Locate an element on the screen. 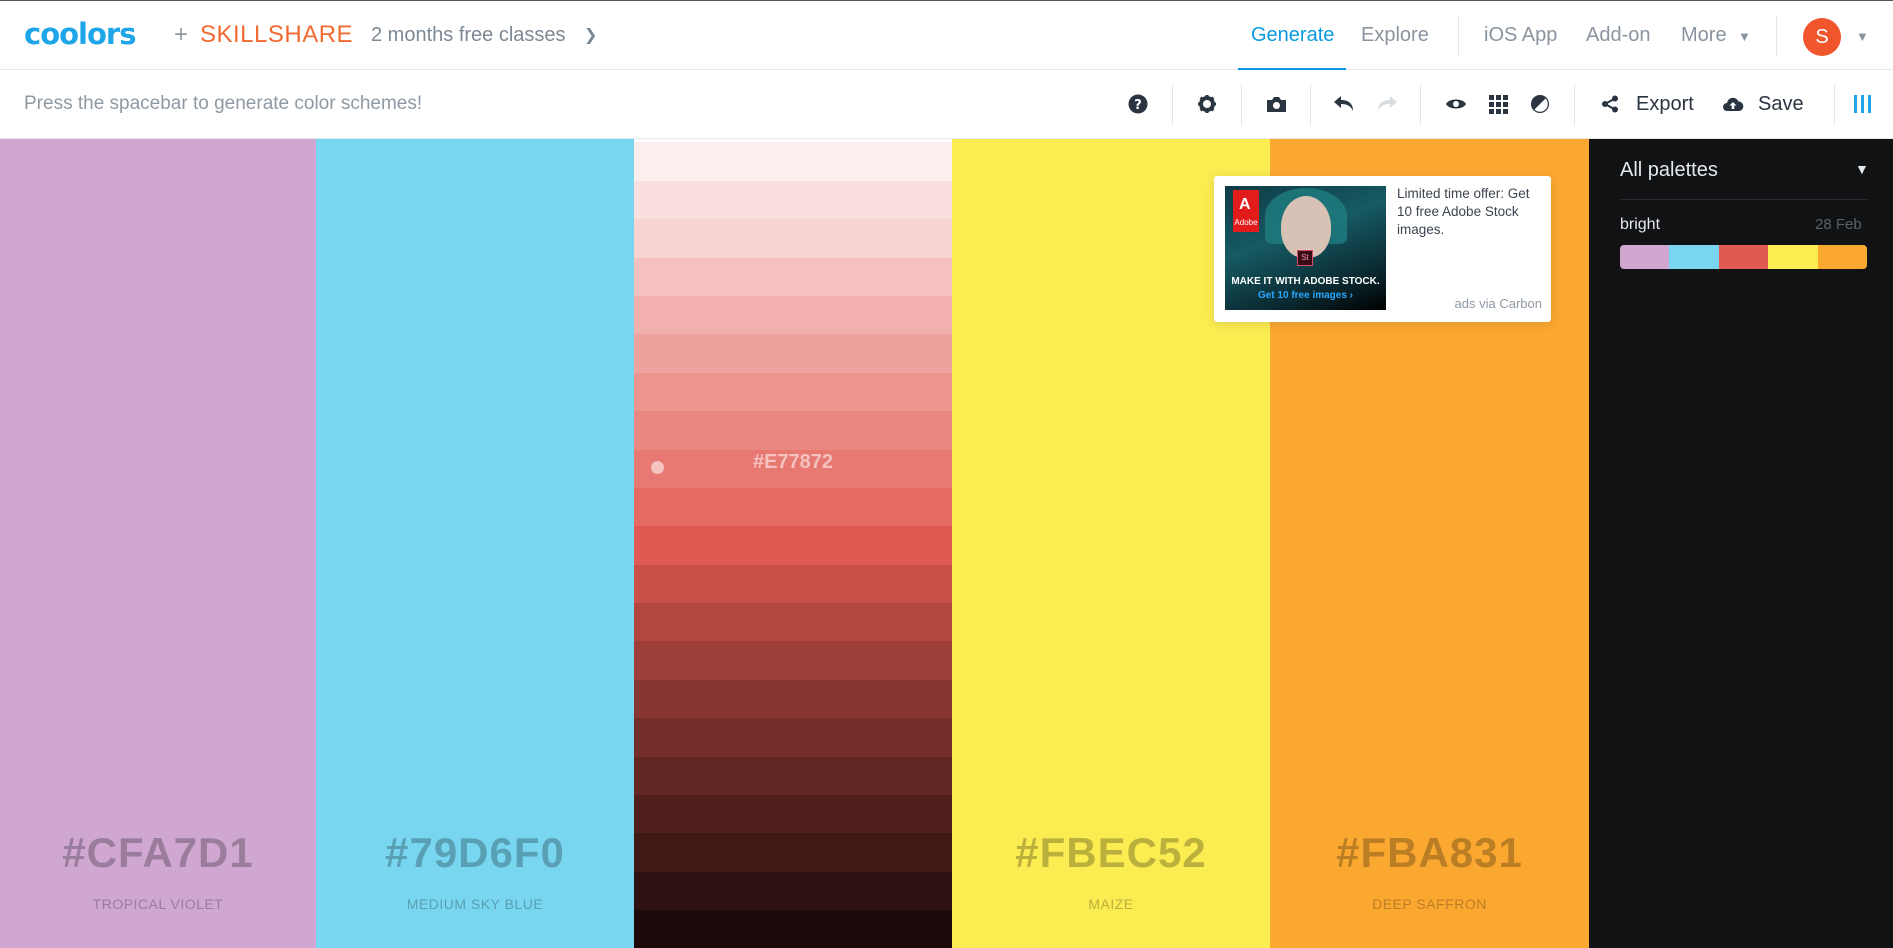  cloud-upload-icon is located at coordinates (1733, 104).